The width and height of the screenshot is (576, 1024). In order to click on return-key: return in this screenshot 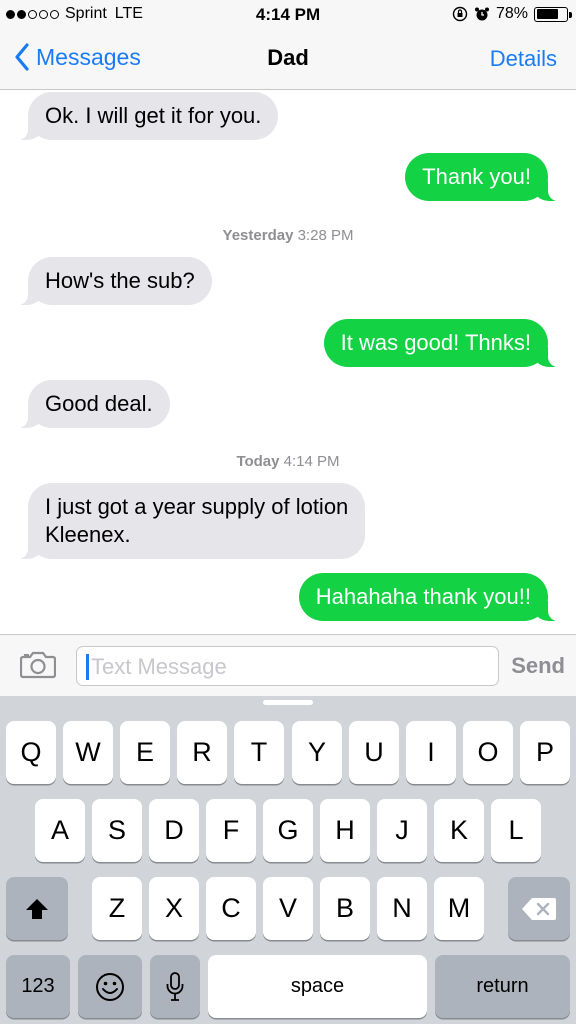, I will do `click(502, 986)`.